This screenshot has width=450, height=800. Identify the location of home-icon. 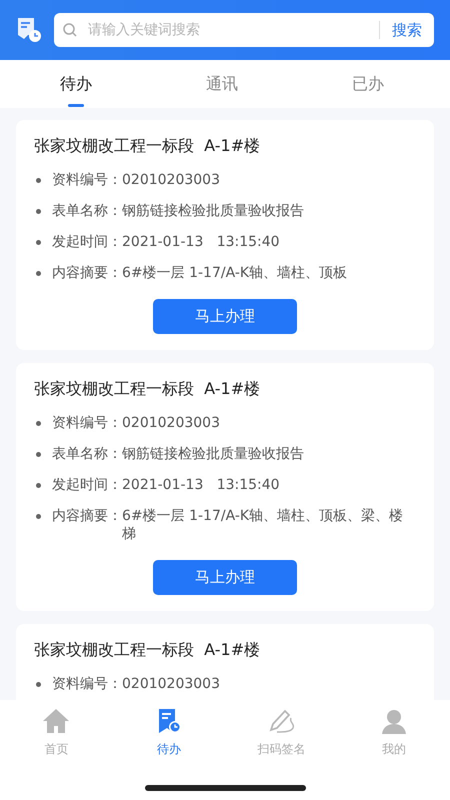
(56, 721).